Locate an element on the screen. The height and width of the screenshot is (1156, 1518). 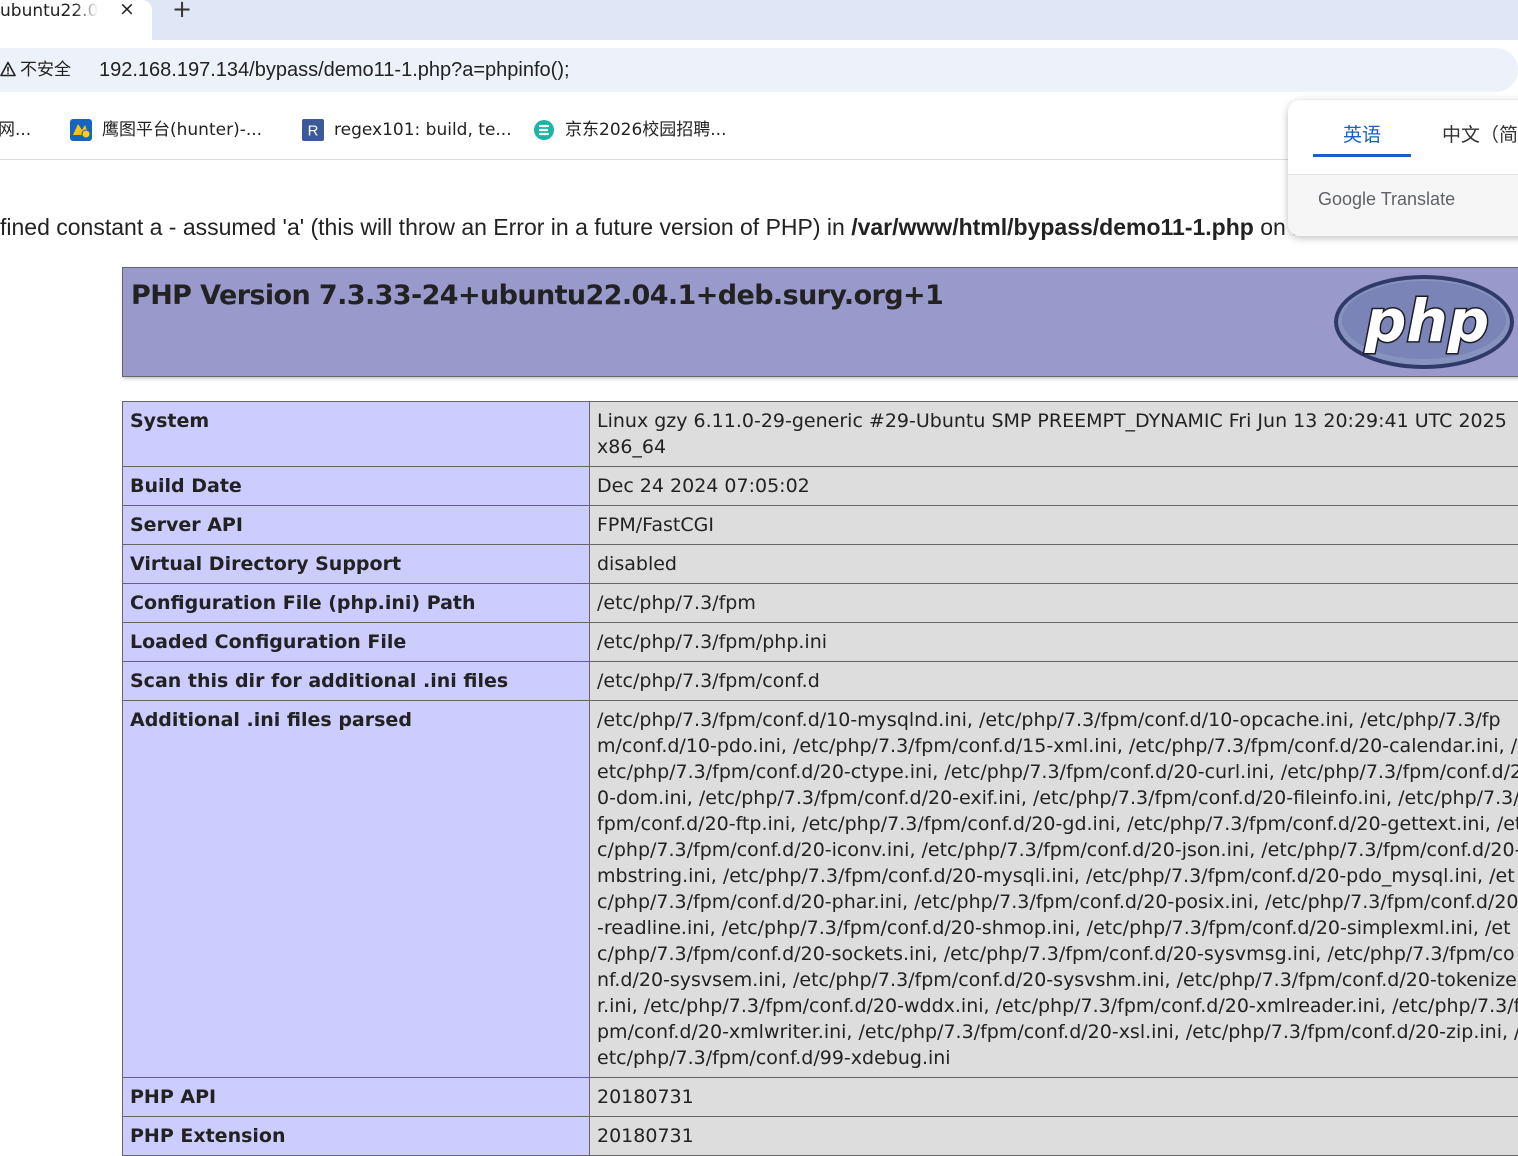
security-indicator: 不安全 is located at coordinates (33, 70).